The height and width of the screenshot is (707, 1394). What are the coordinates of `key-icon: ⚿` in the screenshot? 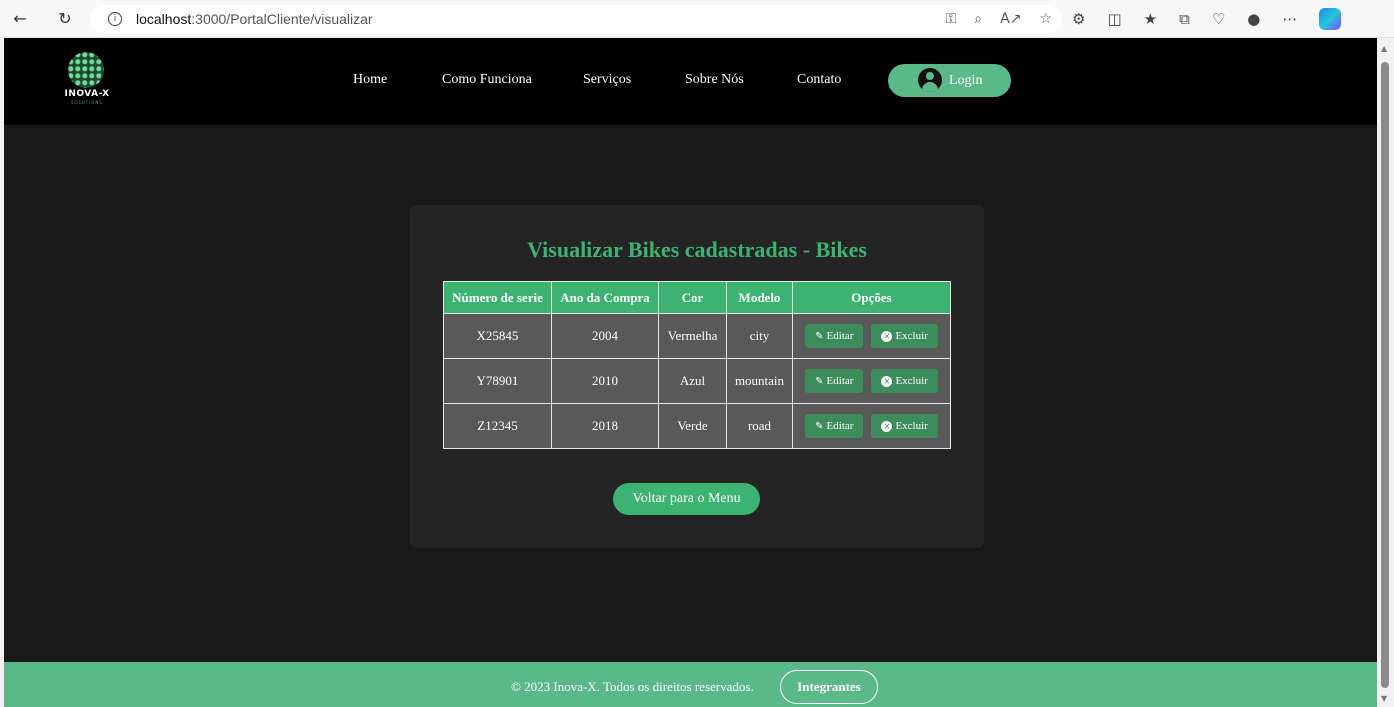 It's located at (951, 19).